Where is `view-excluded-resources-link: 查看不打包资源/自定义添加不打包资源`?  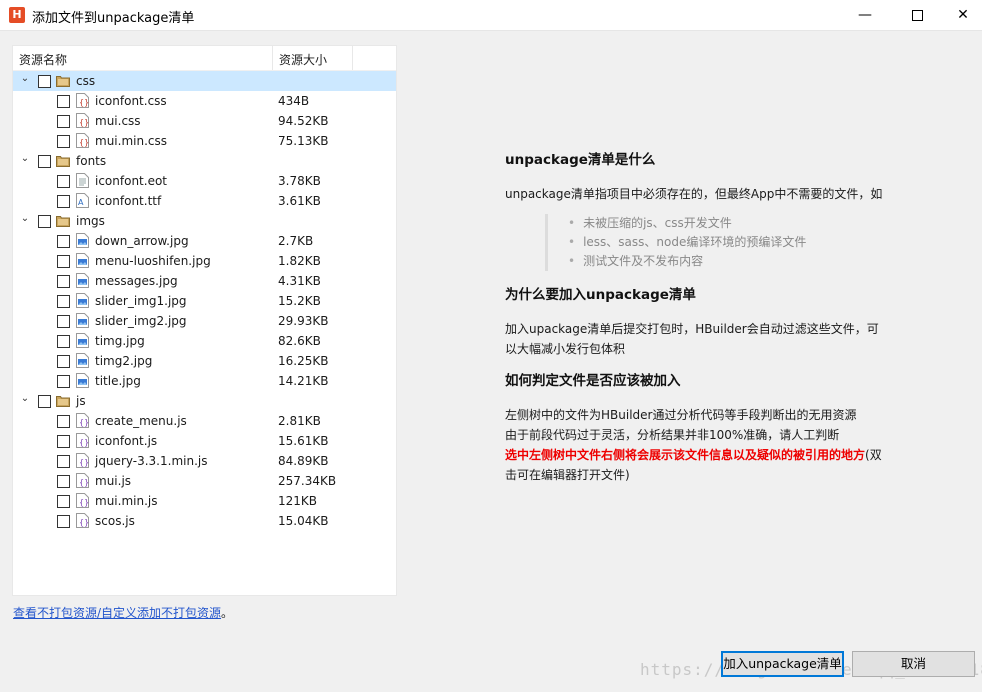
view-excluded-resources-link: 查看不打包资源/自定义添加不打包资源 is located at coordinates (117, 612).